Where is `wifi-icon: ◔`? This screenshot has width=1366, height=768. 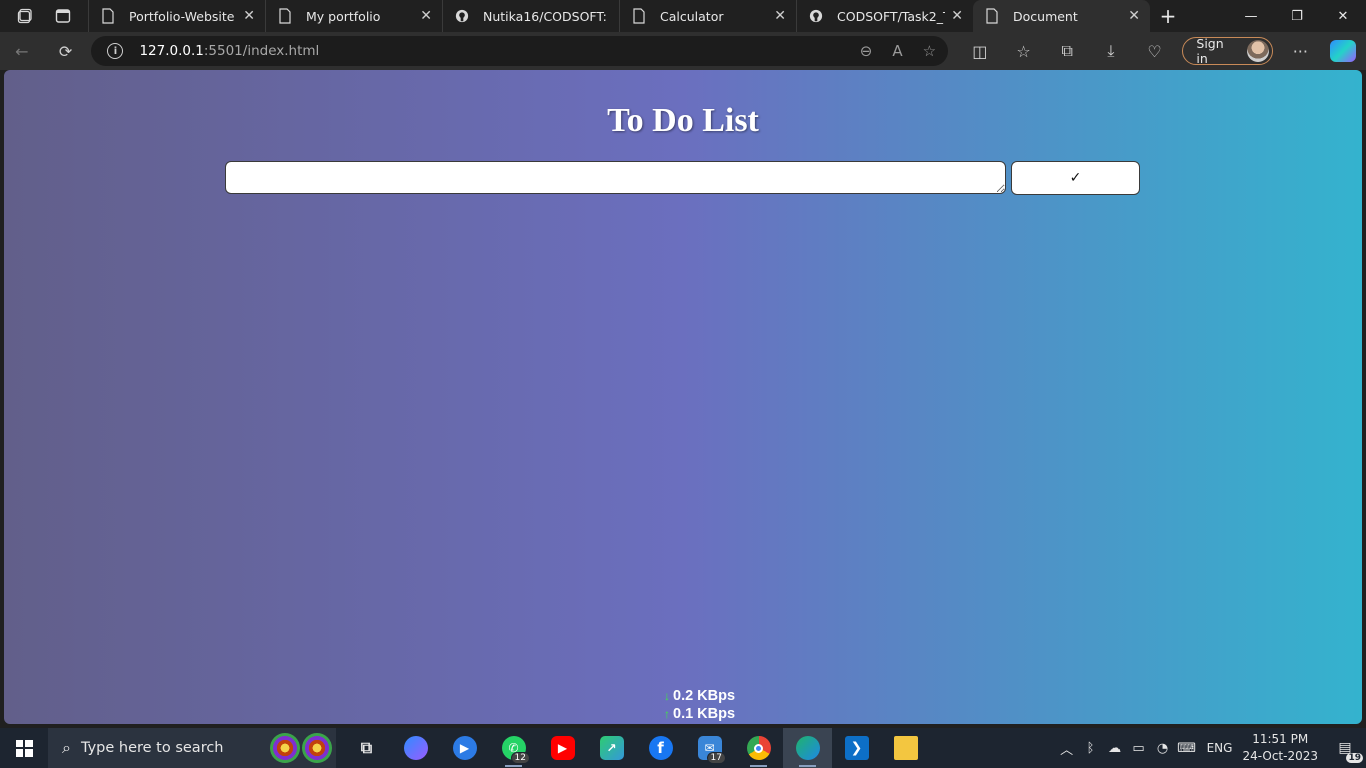
wifi-icon: ◔ is located at coordinates (1163, 748).